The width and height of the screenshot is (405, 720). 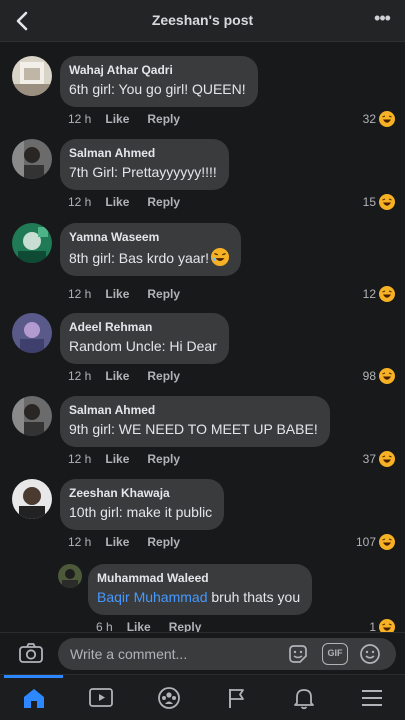 What do you see at coordinates (379, 294) in the screenshot?
I see `reaction-count: 12` at bounding box center [379, 294].